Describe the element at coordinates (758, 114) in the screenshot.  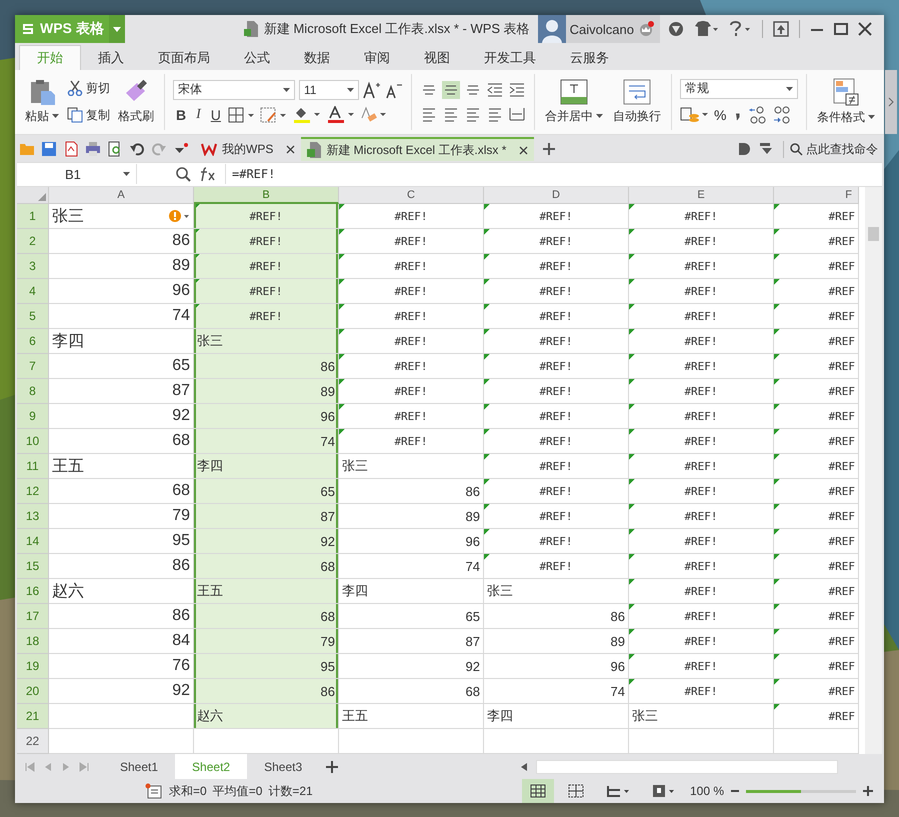
I see `increase-decimal-icon` at that location.